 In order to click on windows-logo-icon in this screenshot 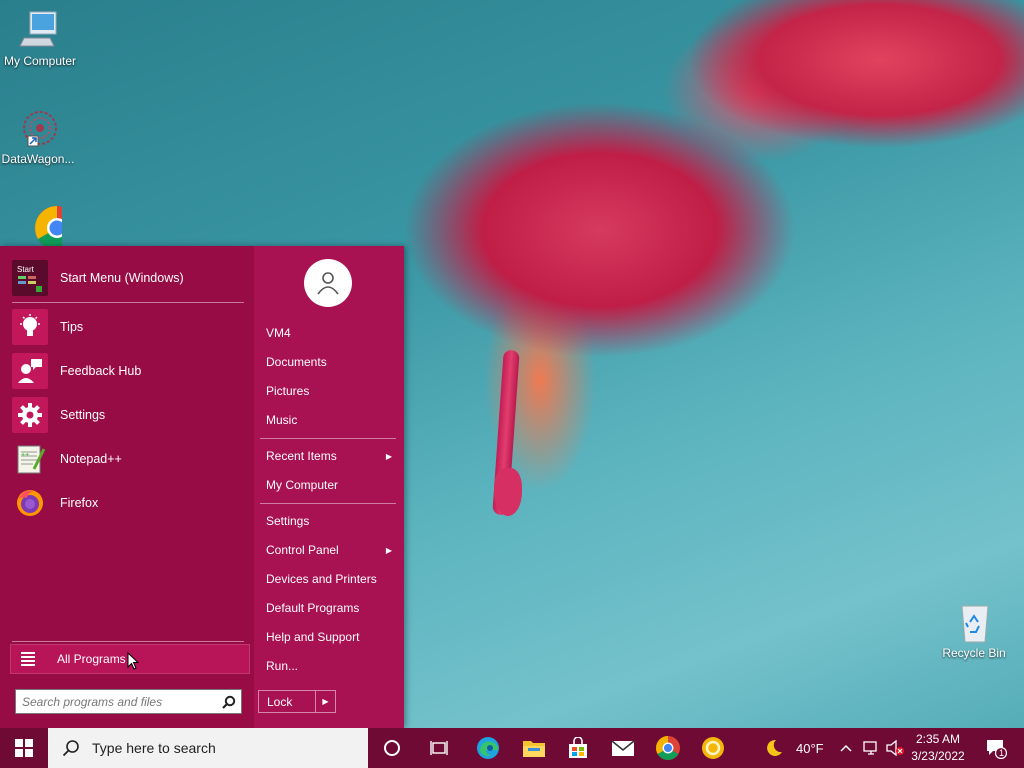, I will do `click(24, 748)`.